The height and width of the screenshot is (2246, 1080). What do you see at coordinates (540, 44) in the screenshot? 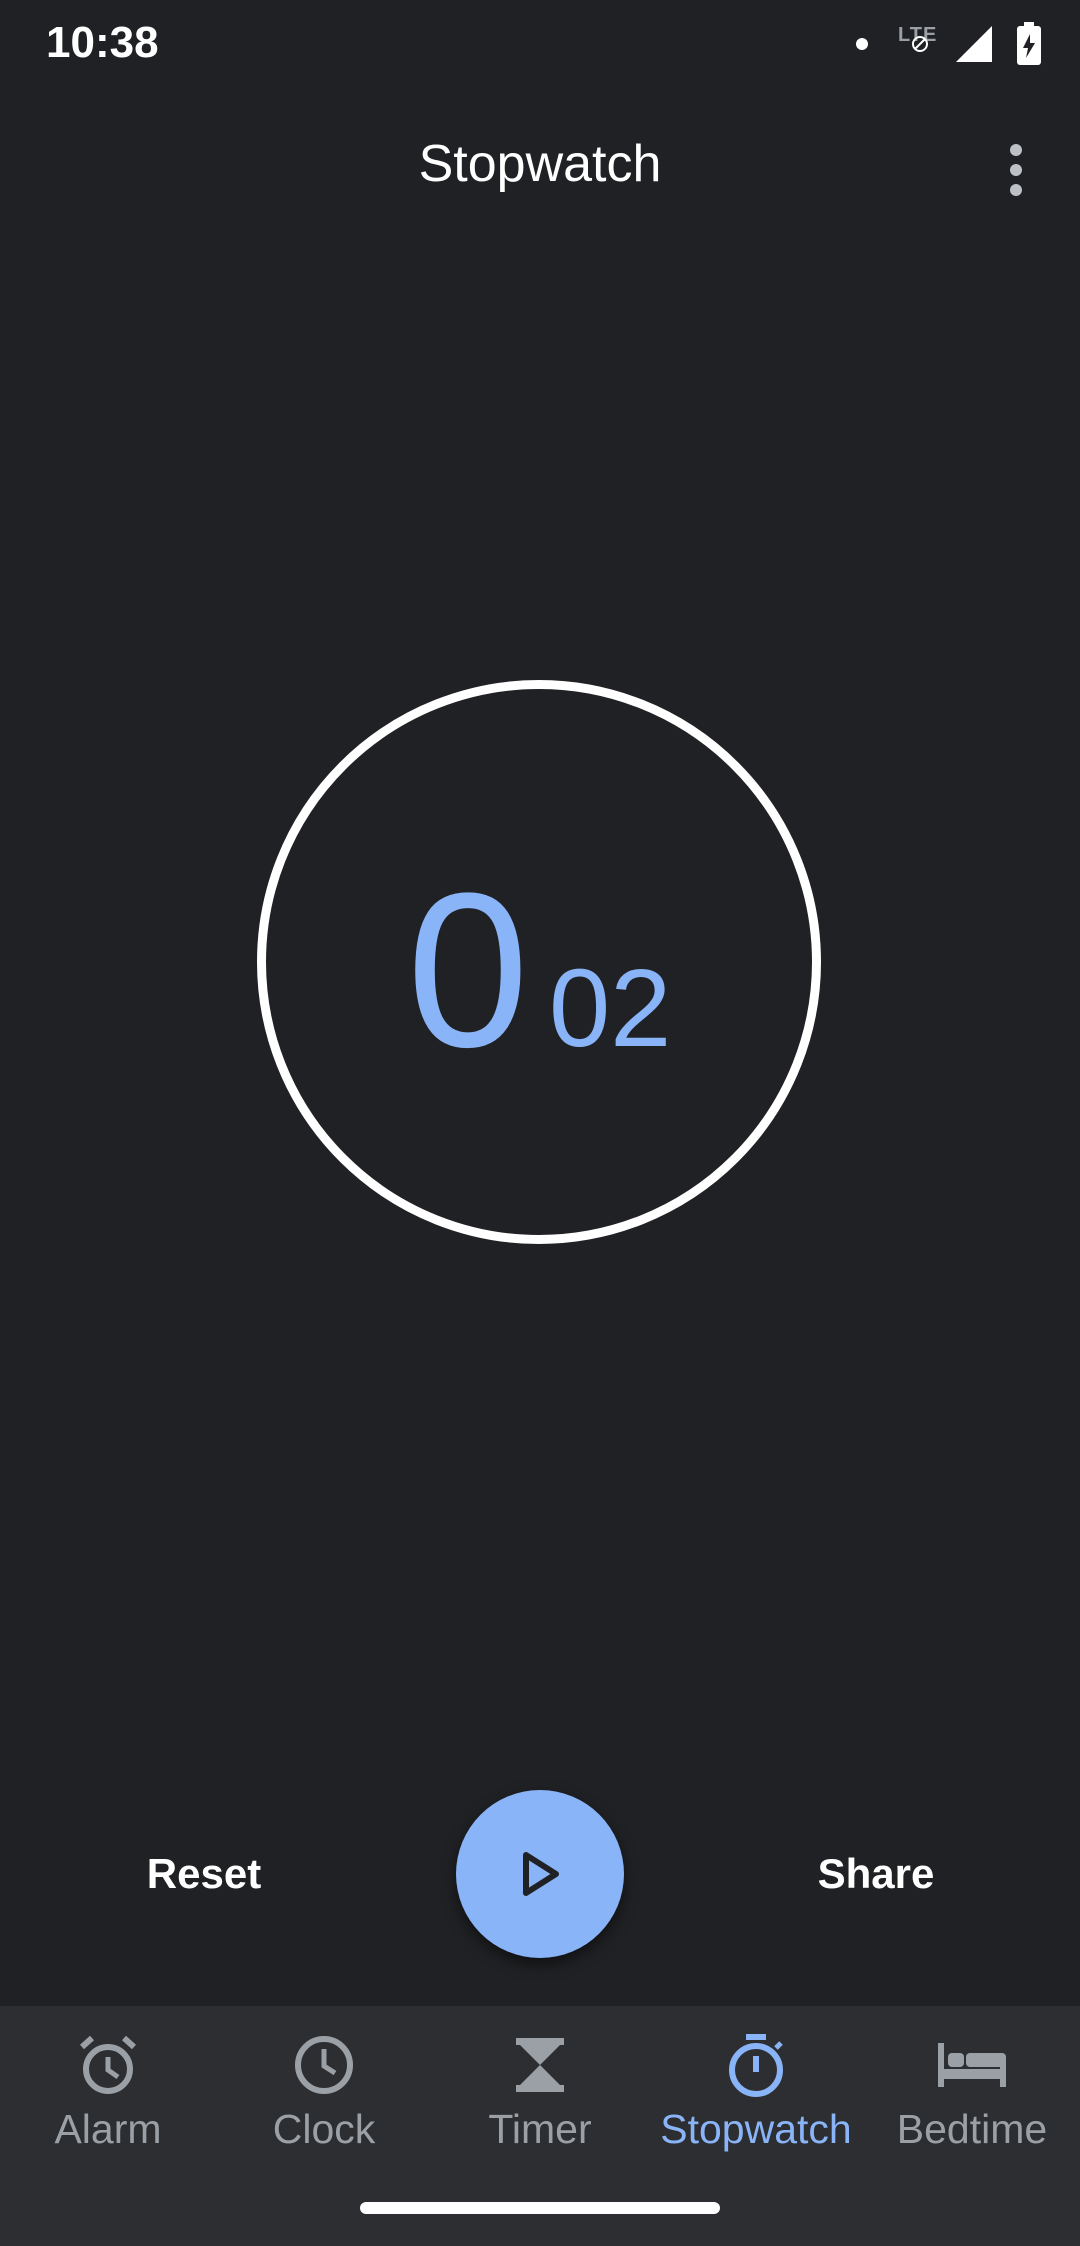
I see `status-bar: 10:38 LTE` at bounding box center [540, 44].